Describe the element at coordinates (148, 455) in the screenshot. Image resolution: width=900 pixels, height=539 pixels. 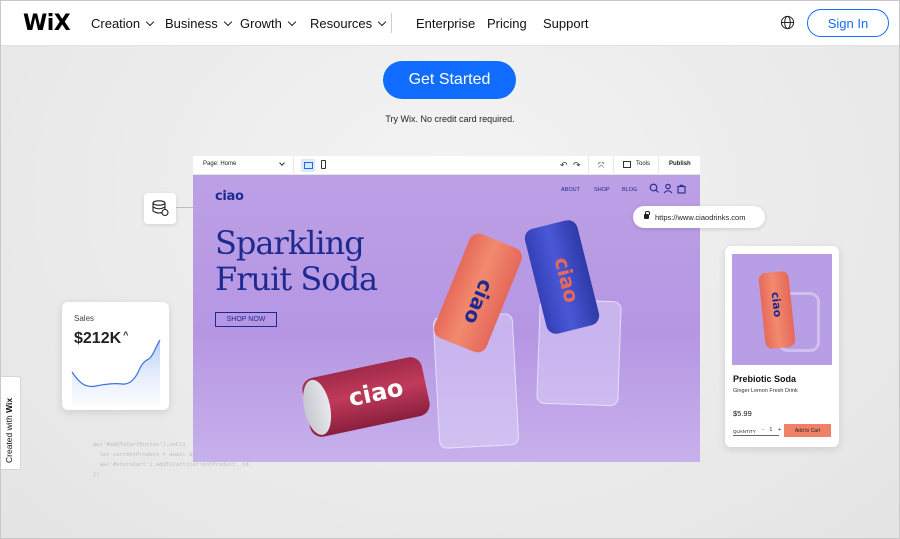
I see `code-line: let currentProduct = await $w('` at that location.